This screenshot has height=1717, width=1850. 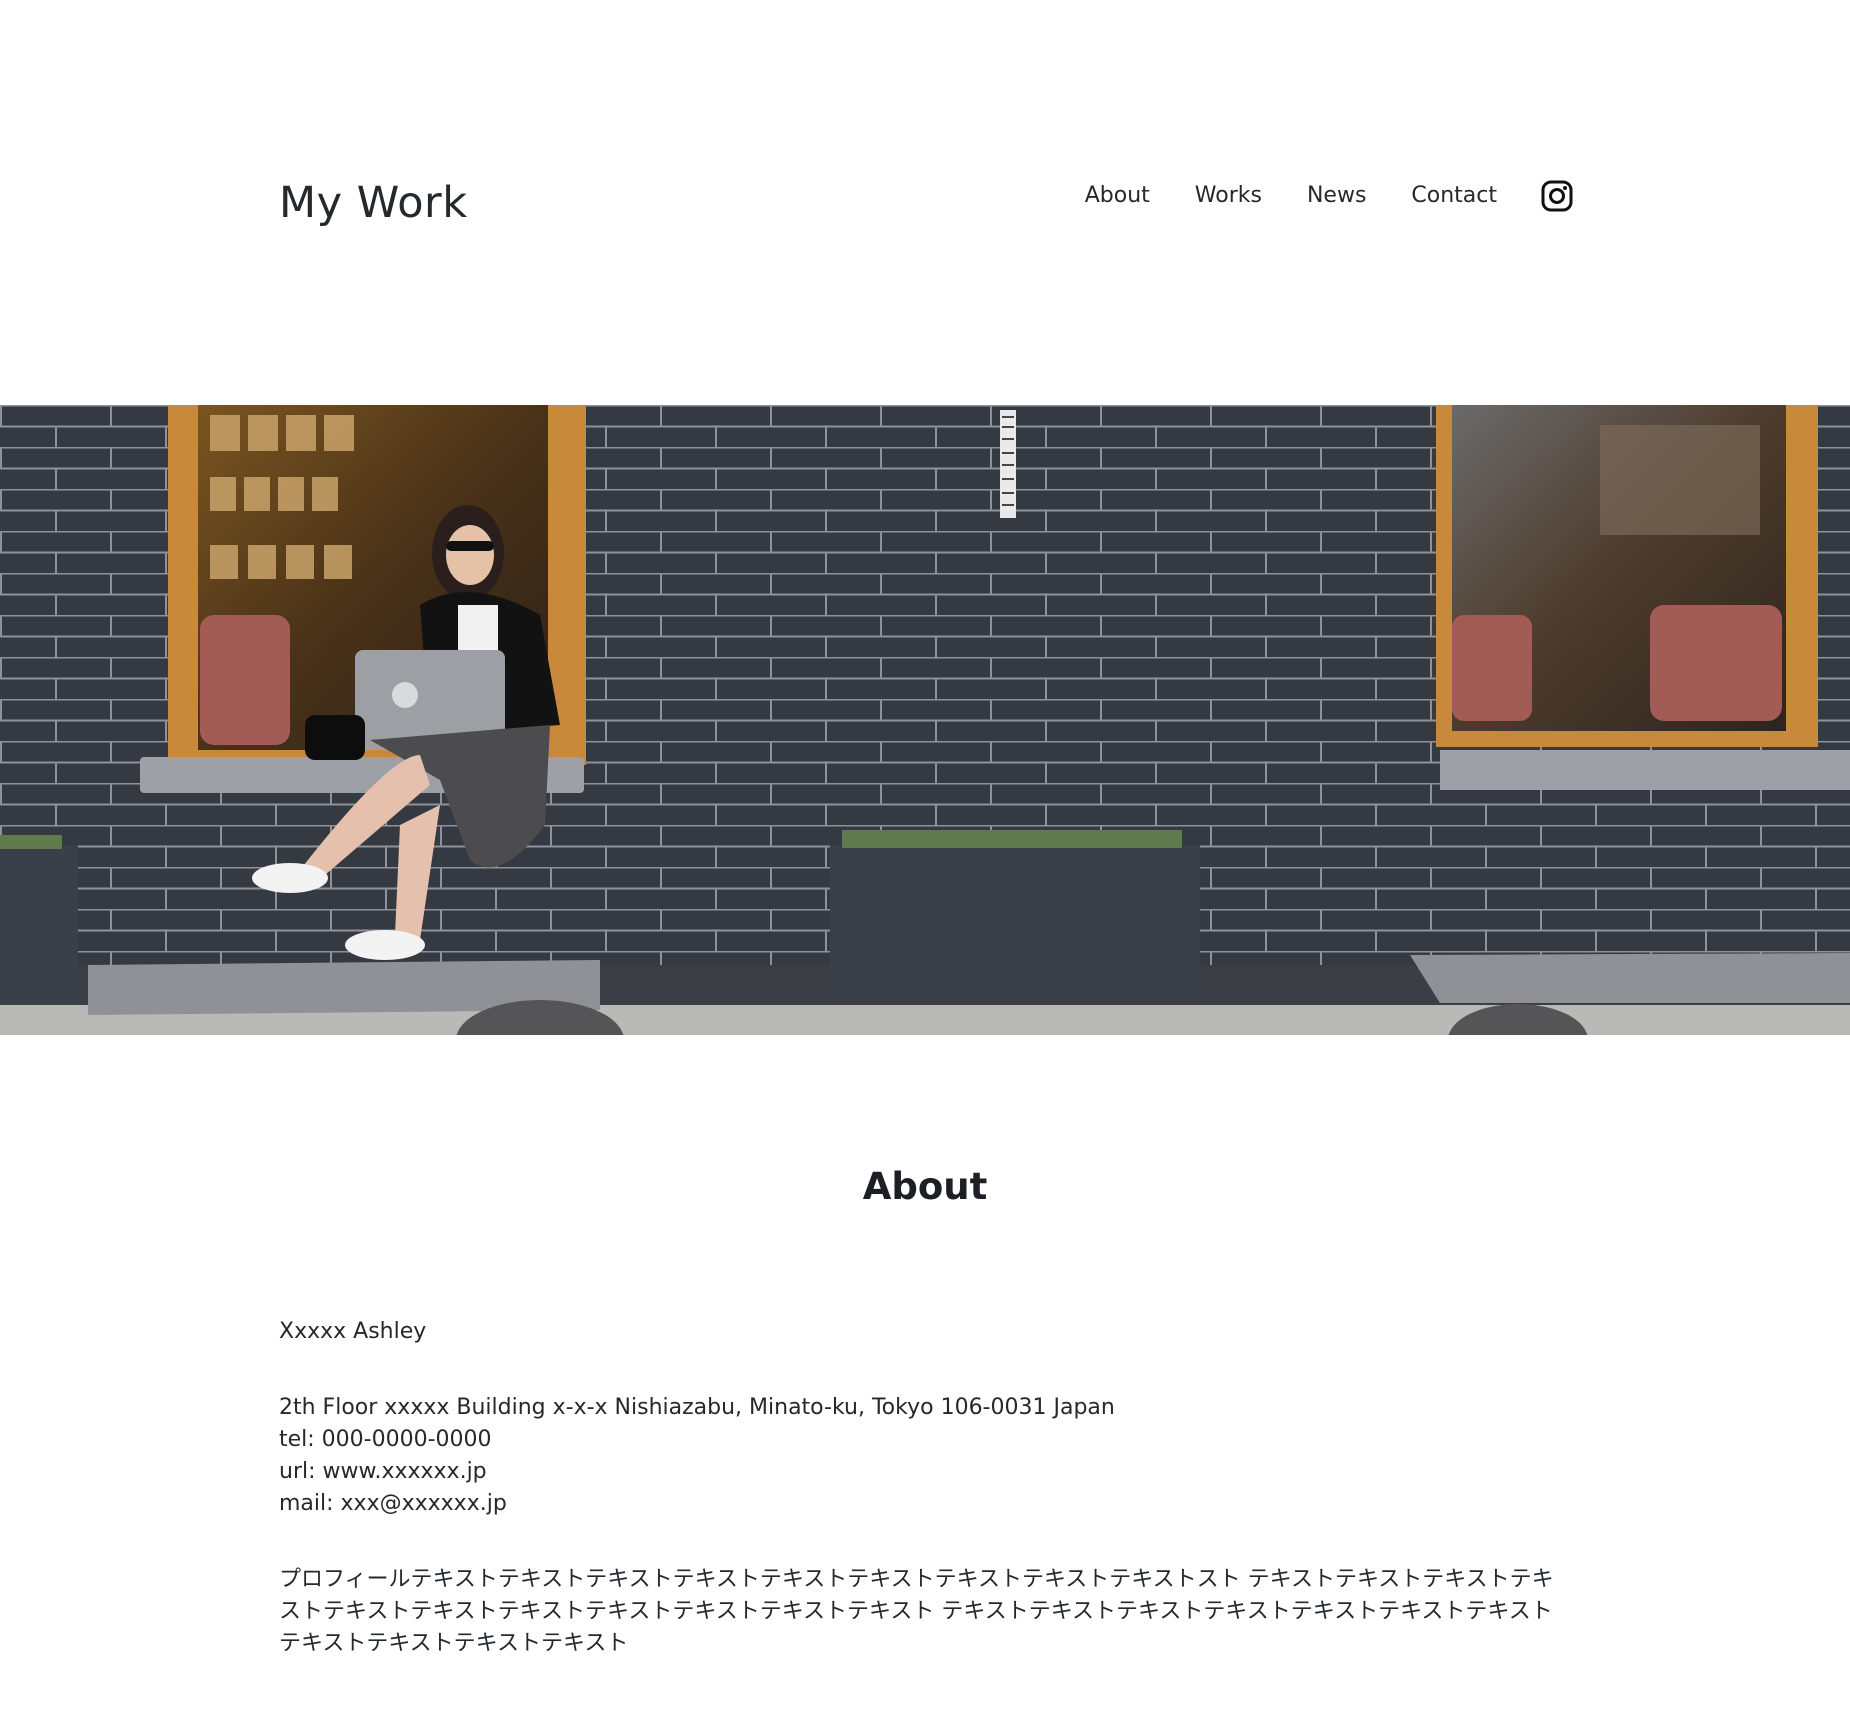 I want to click on mail-text: mail: xxx@xxxxxx.jp, so click(x=393, y=1503).